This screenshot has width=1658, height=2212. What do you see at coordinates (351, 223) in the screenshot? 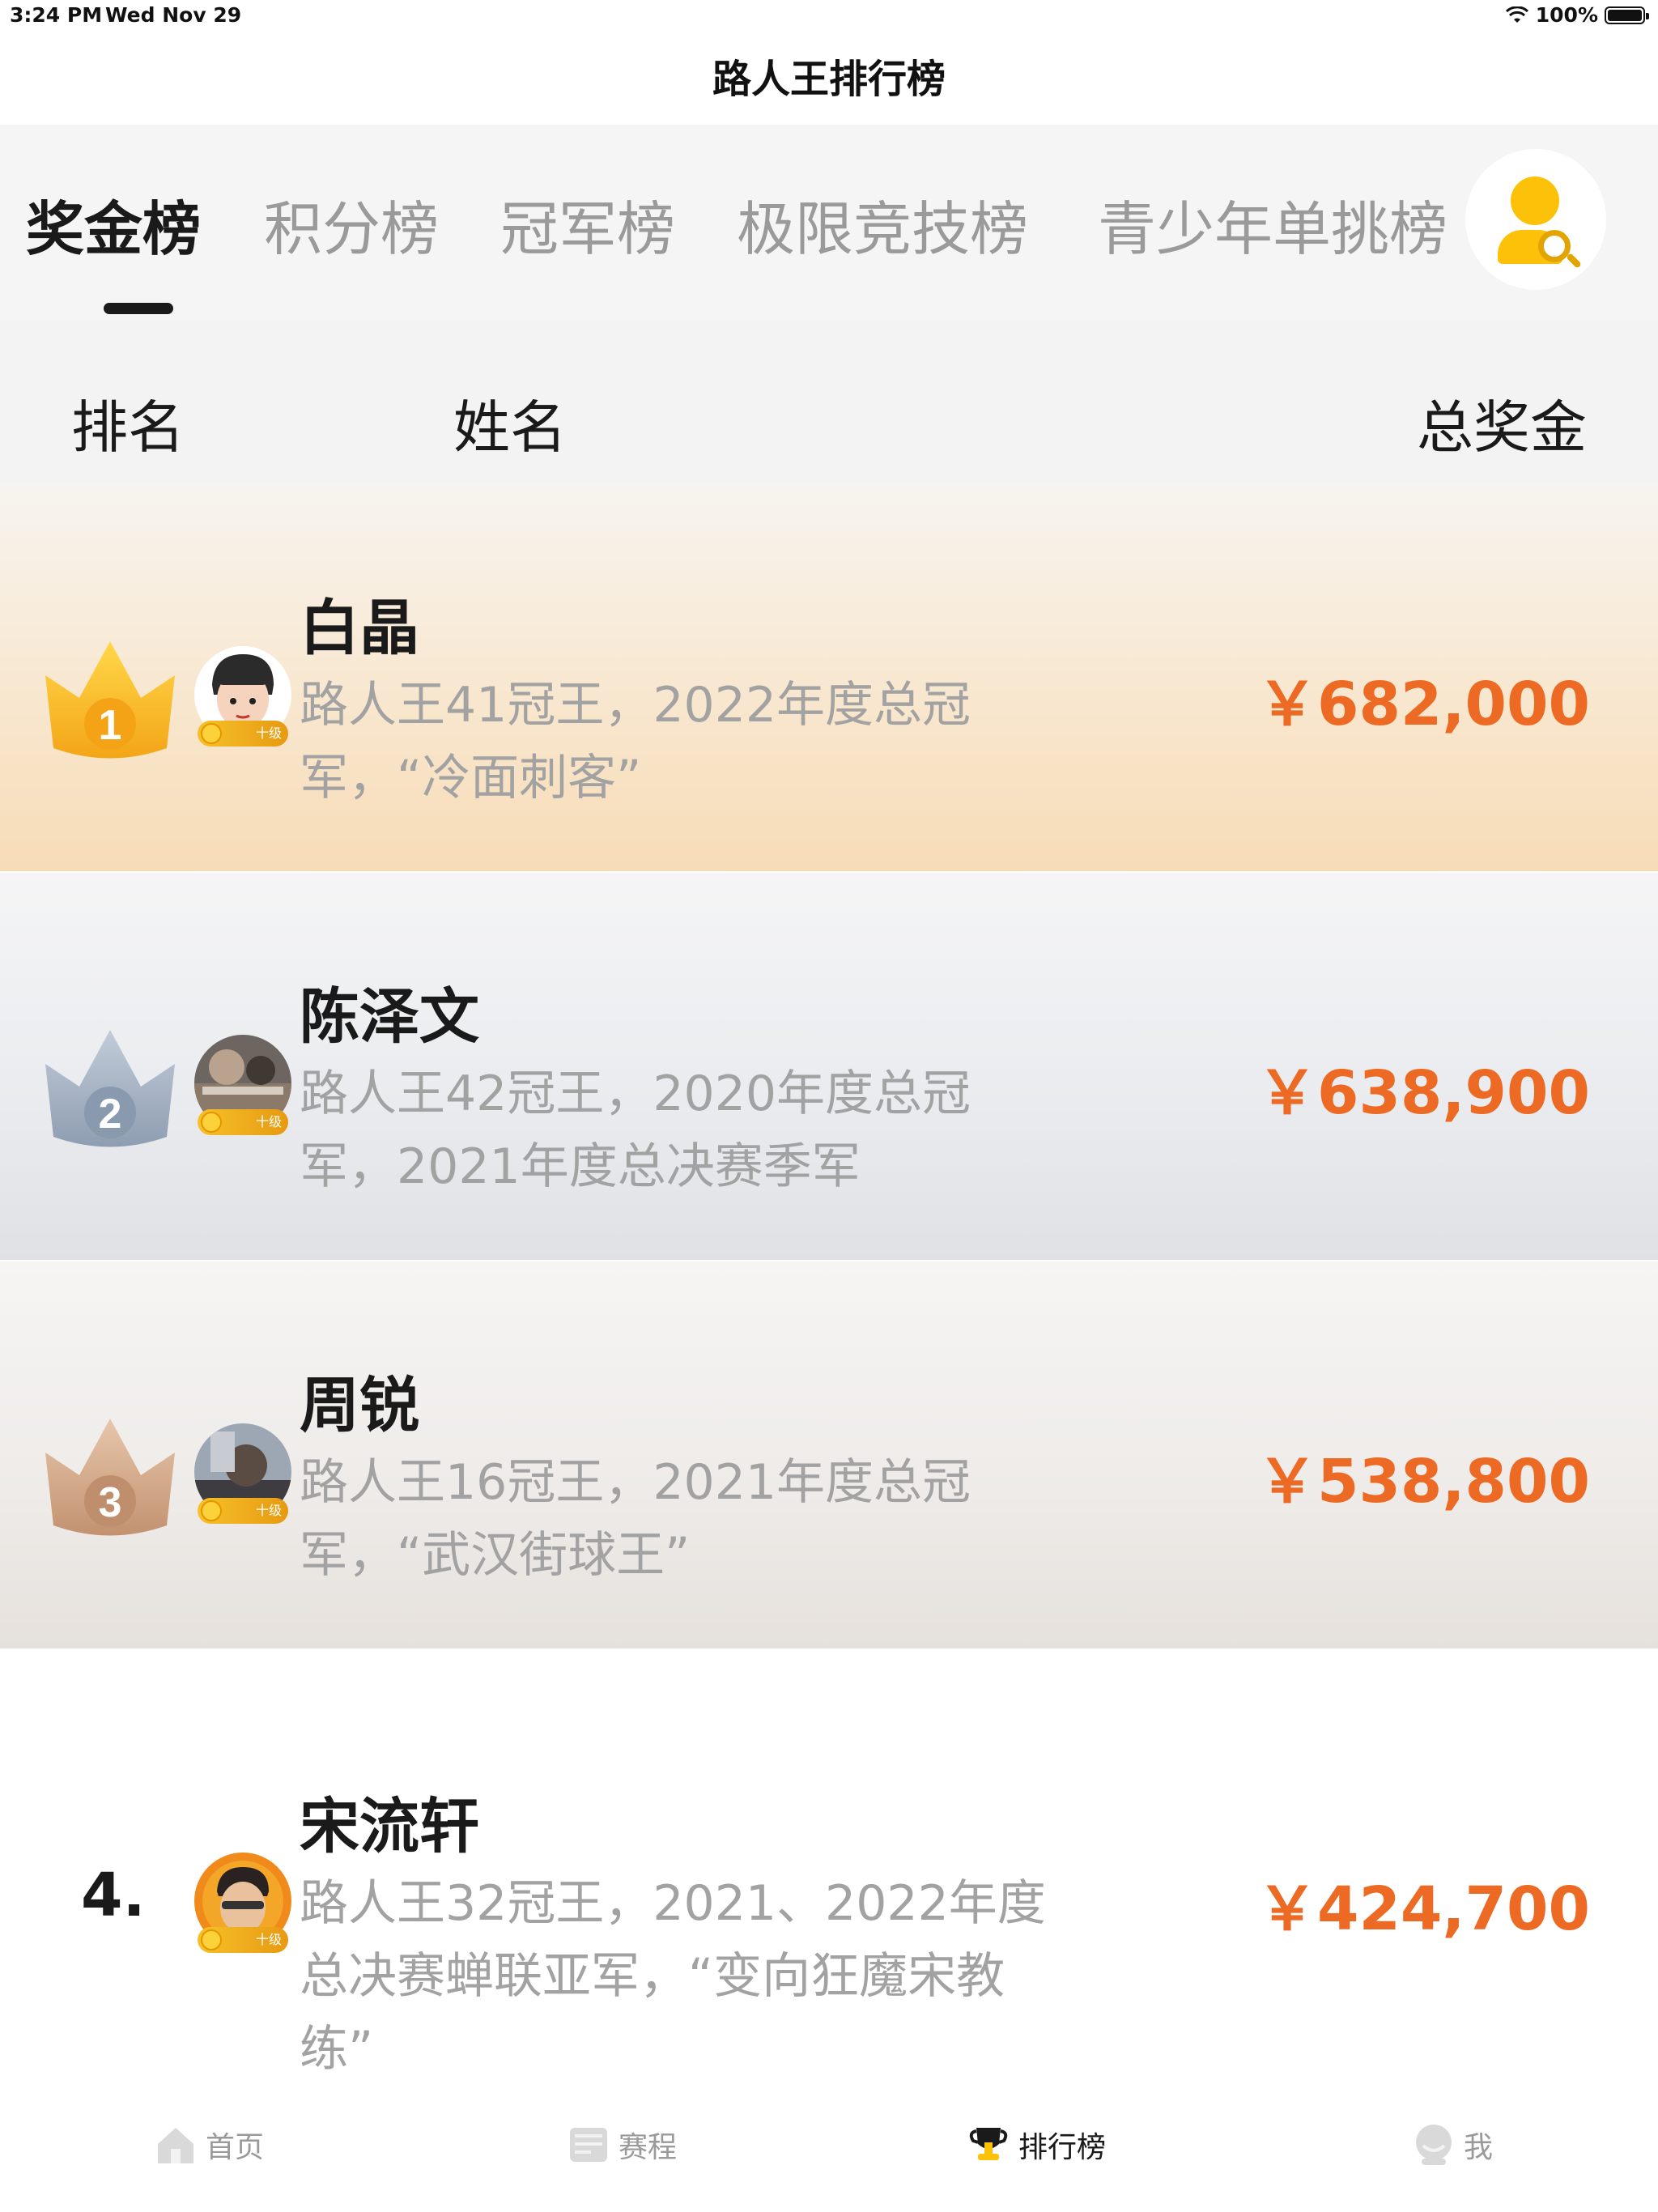
I see `tab-points: 积分榜` at bounding box center [351, 223].